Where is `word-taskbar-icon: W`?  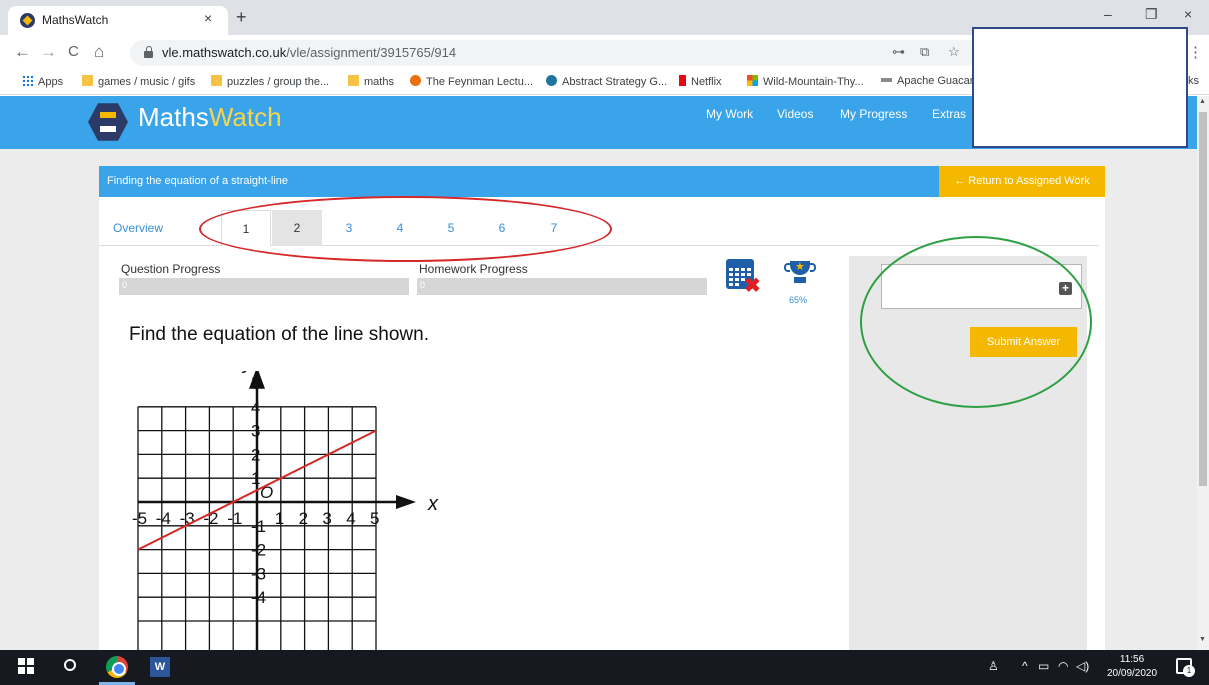
word-taskbar-icon: W is located at coordinates (160, 667).